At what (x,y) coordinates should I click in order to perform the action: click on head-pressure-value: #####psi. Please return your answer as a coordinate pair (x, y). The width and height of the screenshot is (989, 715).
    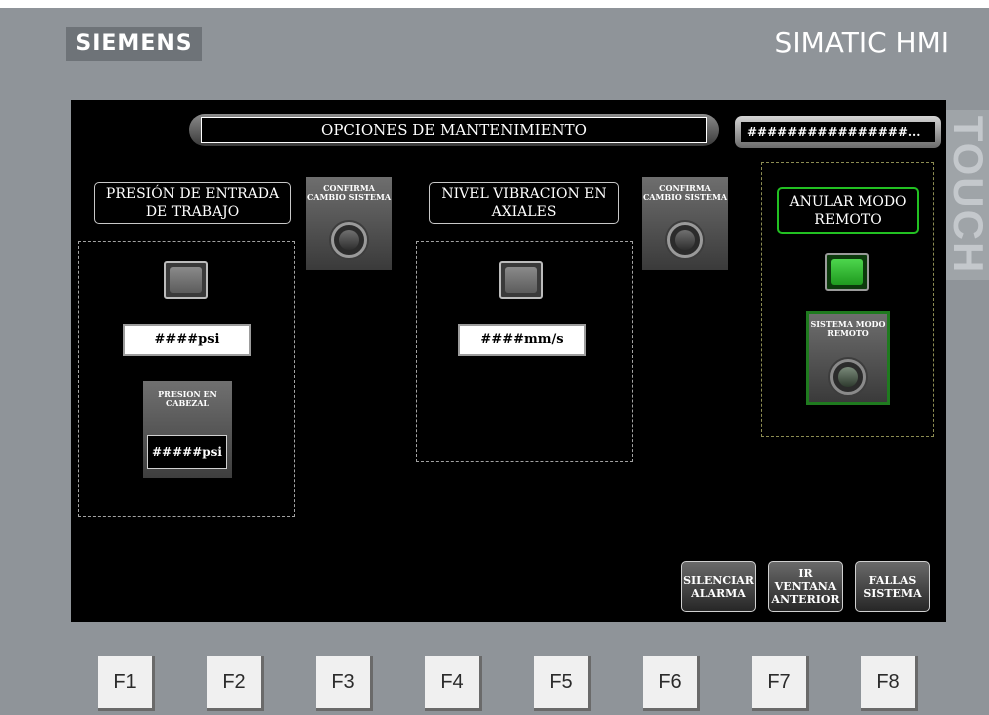
    Looking at the image, I should click on (187, 452).